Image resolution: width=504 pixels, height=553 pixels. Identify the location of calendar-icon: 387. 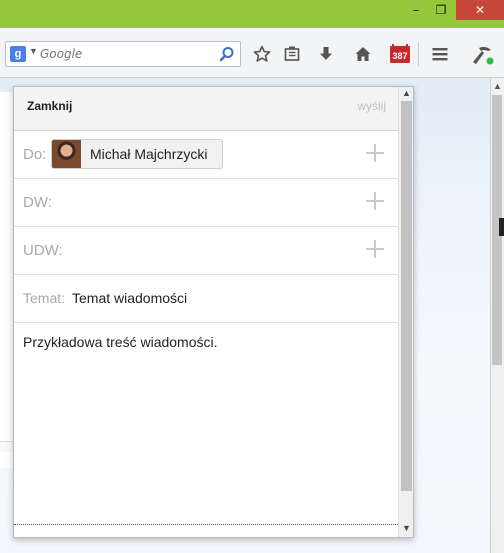
(400, 54).